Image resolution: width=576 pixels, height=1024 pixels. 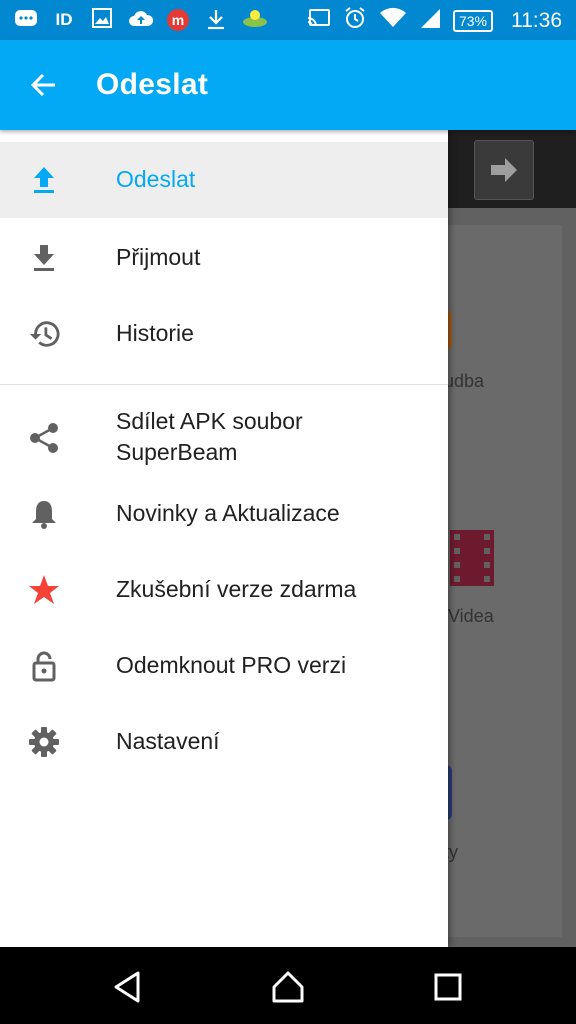 What do you see at coordinates (236, 589) in the screenshot?
I see `drawer-item-label: Zkušební verze zdarma` at bounding box center [236, 589].